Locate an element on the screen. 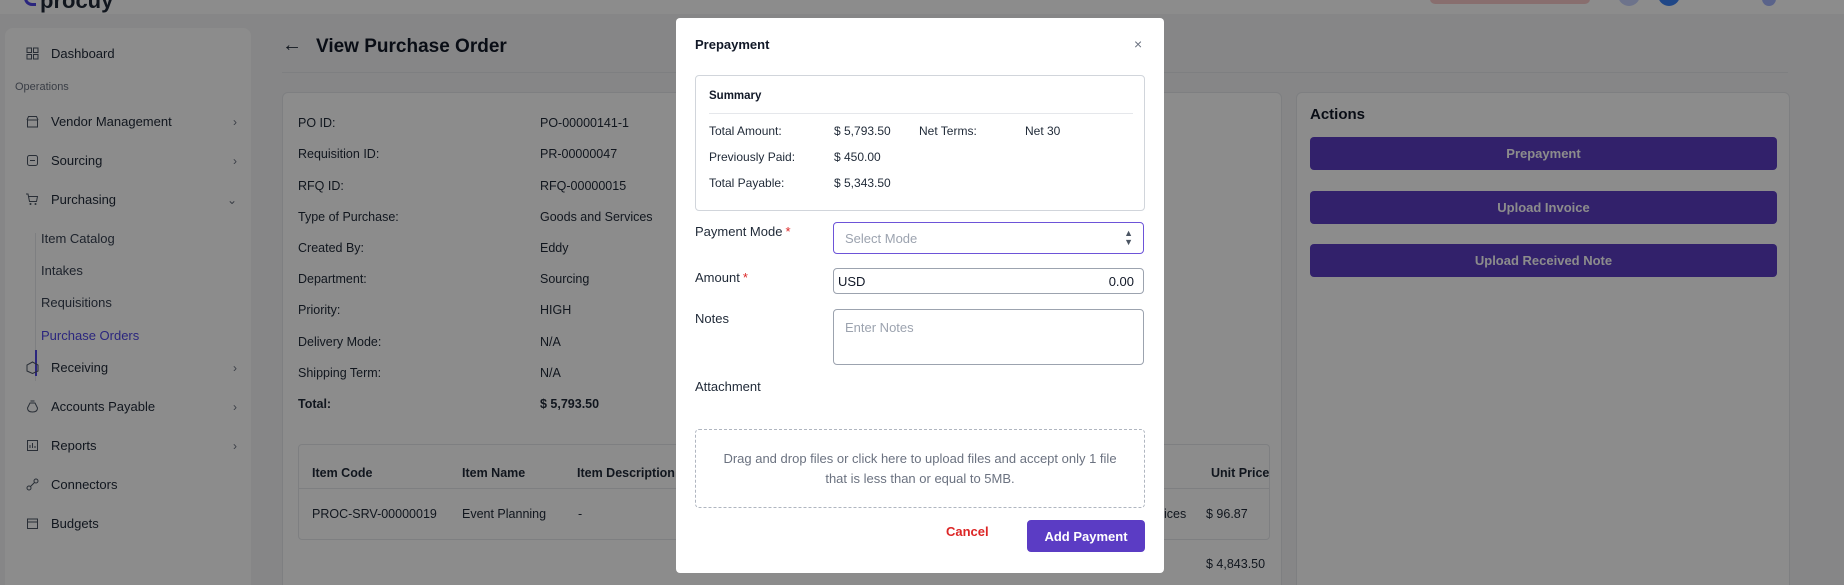  payment-mode-placeholder: Select Mode is located at coordinates (881, 238).